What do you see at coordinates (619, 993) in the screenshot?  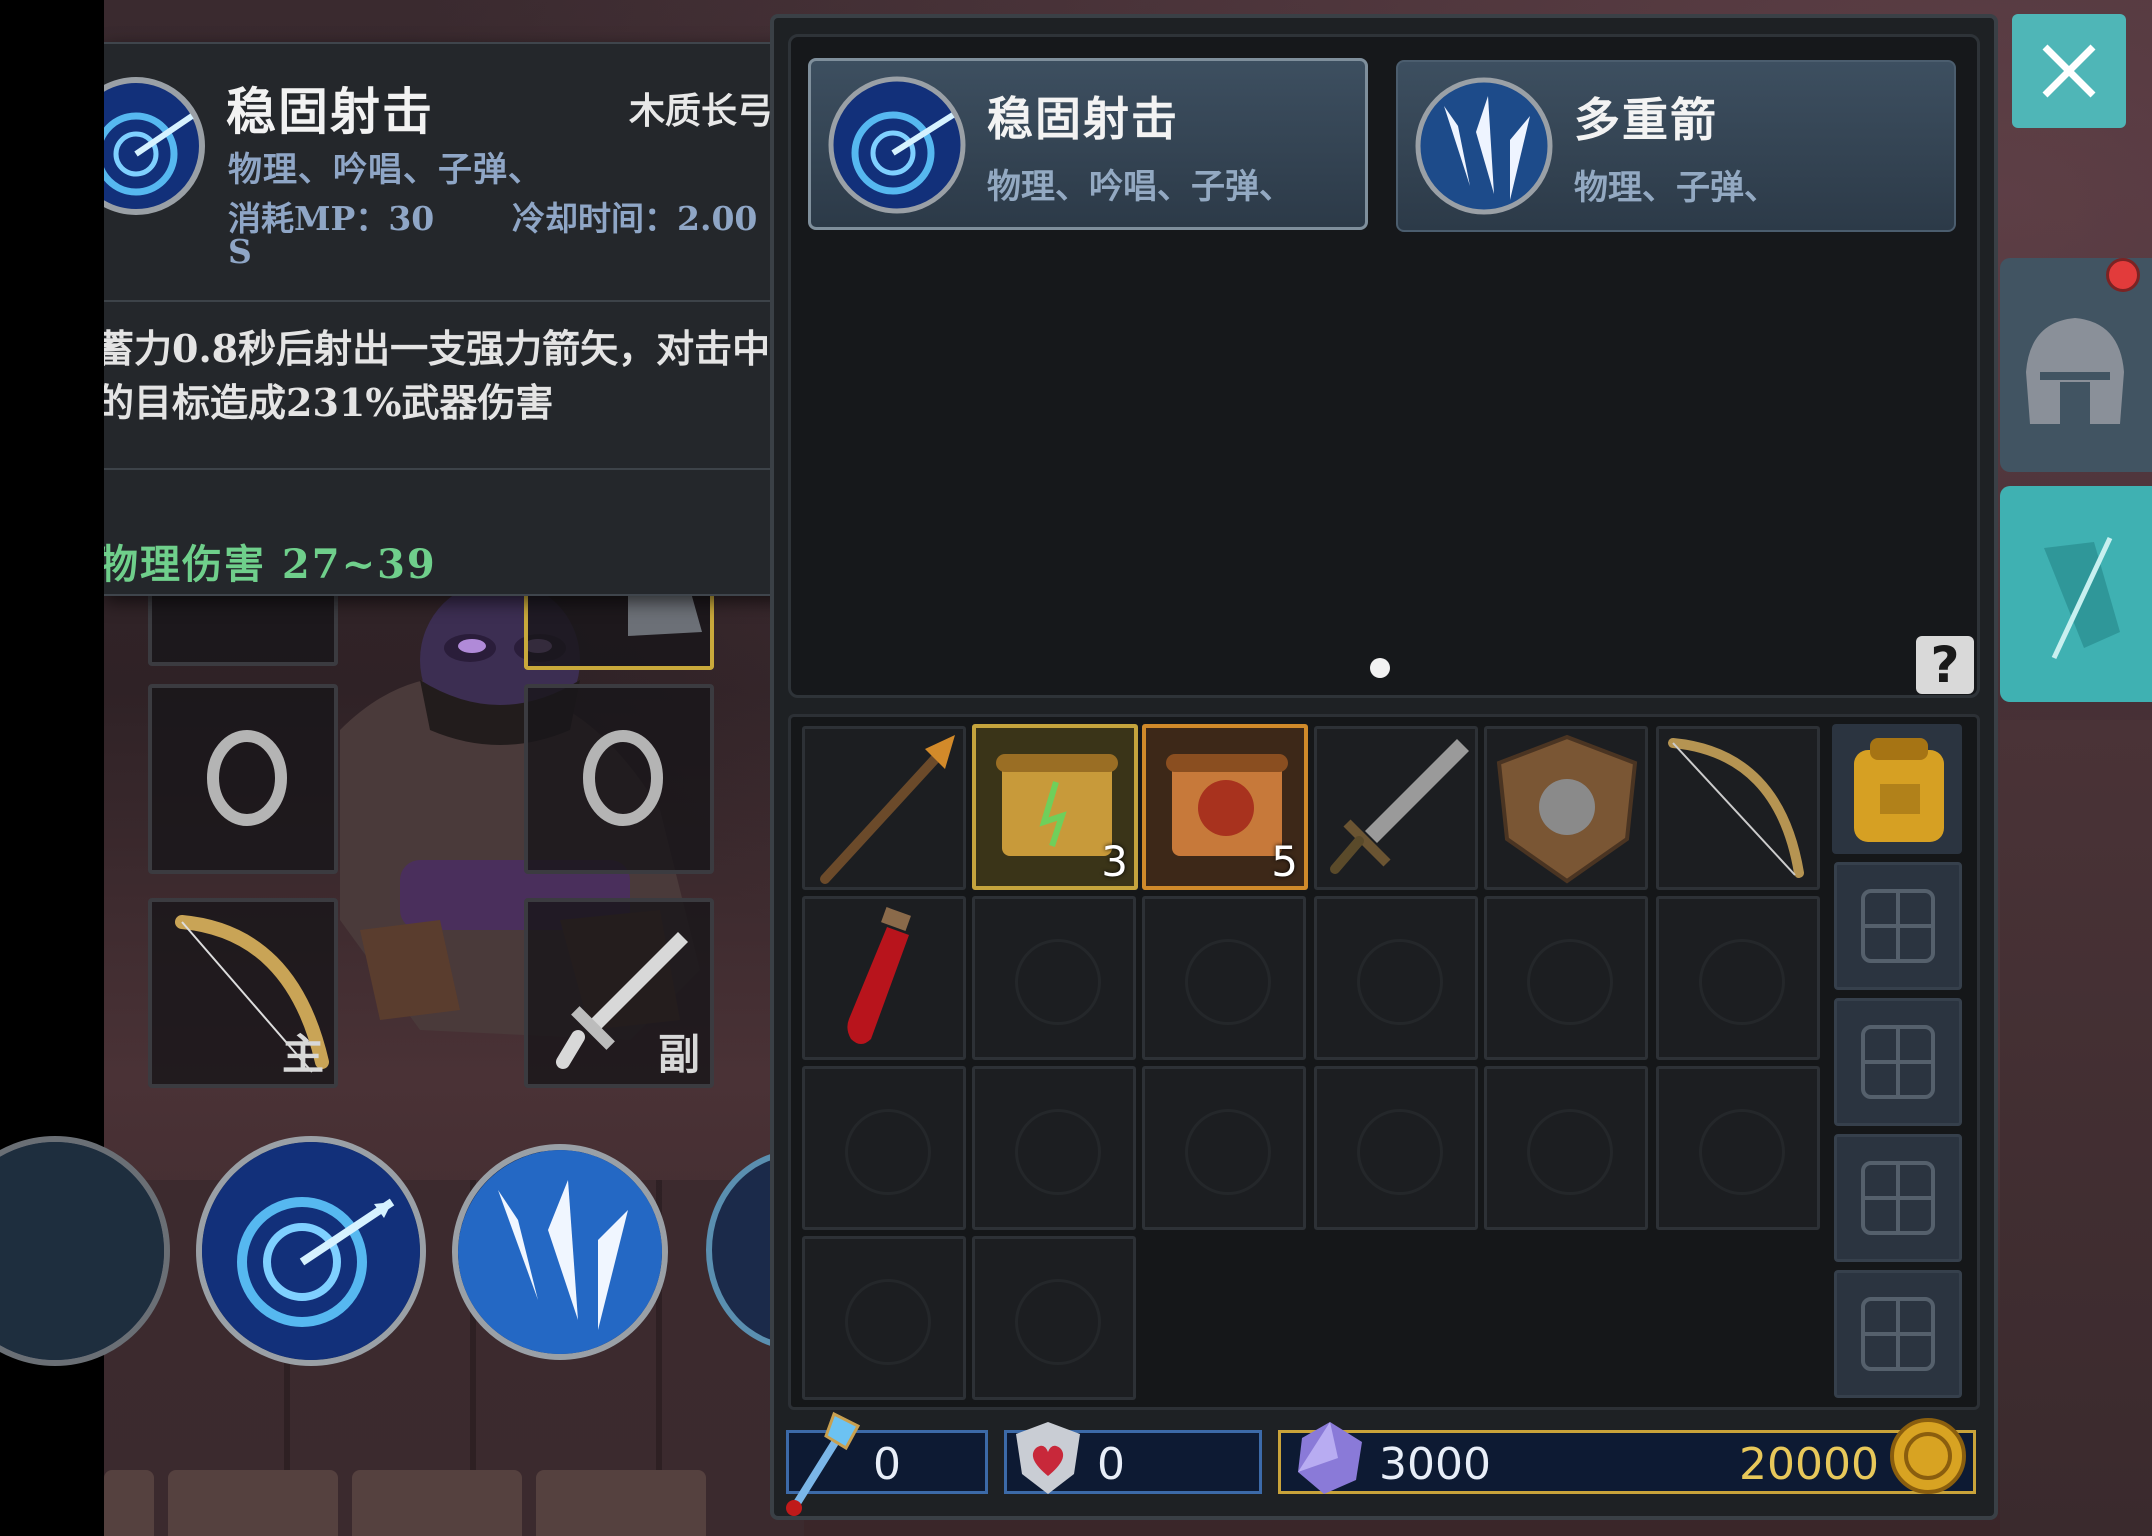 I see `equip-slot-off-hand: 副` at bounding box center [619, 993].